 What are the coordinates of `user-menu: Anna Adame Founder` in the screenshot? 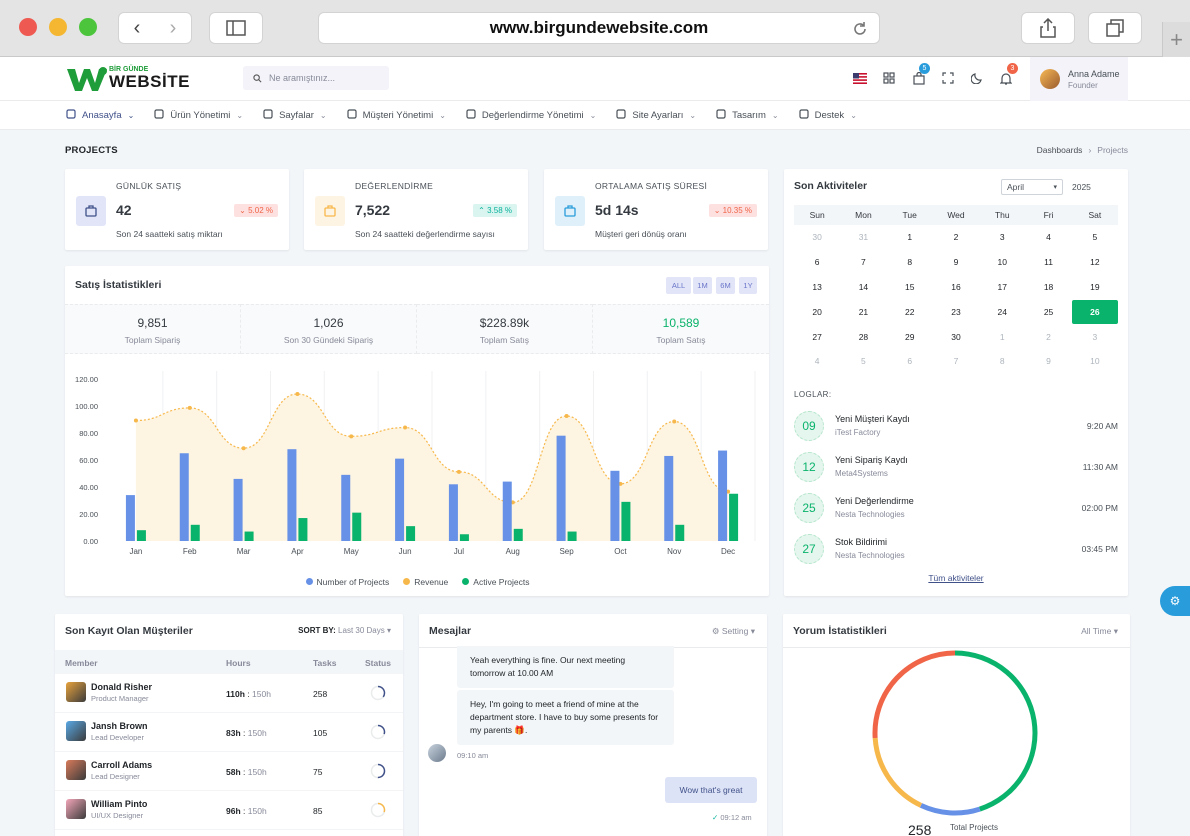 It's located at (1079, 79).